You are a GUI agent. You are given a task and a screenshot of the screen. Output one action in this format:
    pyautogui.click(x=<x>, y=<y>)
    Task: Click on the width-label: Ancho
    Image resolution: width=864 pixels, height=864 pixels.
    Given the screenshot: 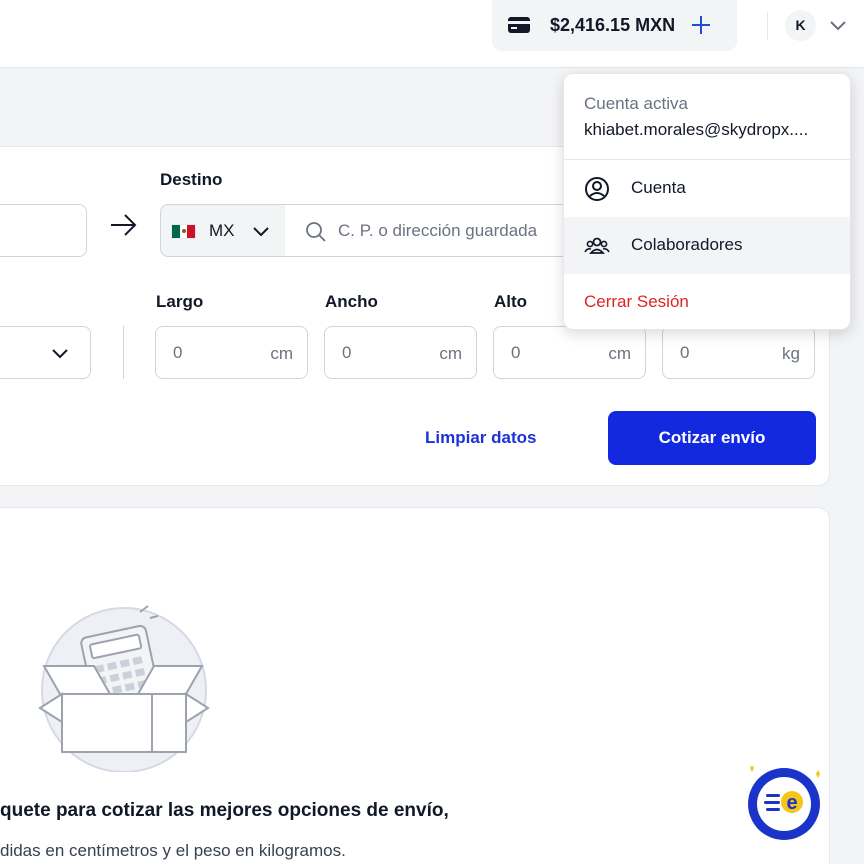 What is the action you would take?
    pyautogui.click(x=351, y=301)
    